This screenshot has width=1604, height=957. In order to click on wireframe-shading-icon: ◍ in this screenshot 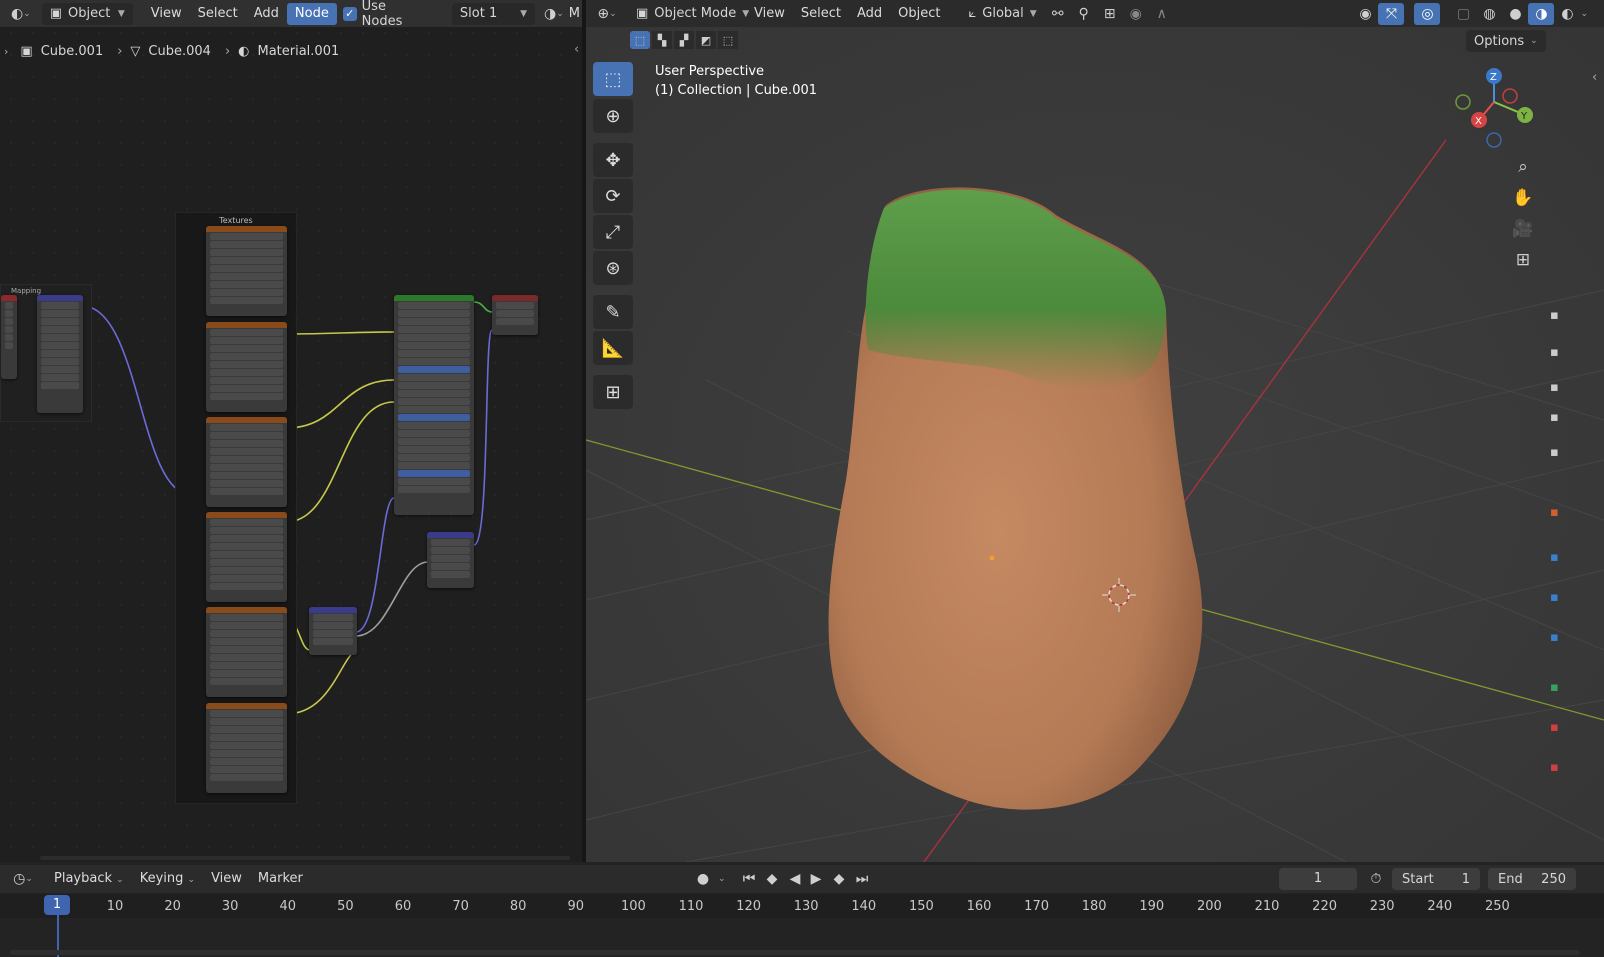, I will do `click(1489, 14)`.